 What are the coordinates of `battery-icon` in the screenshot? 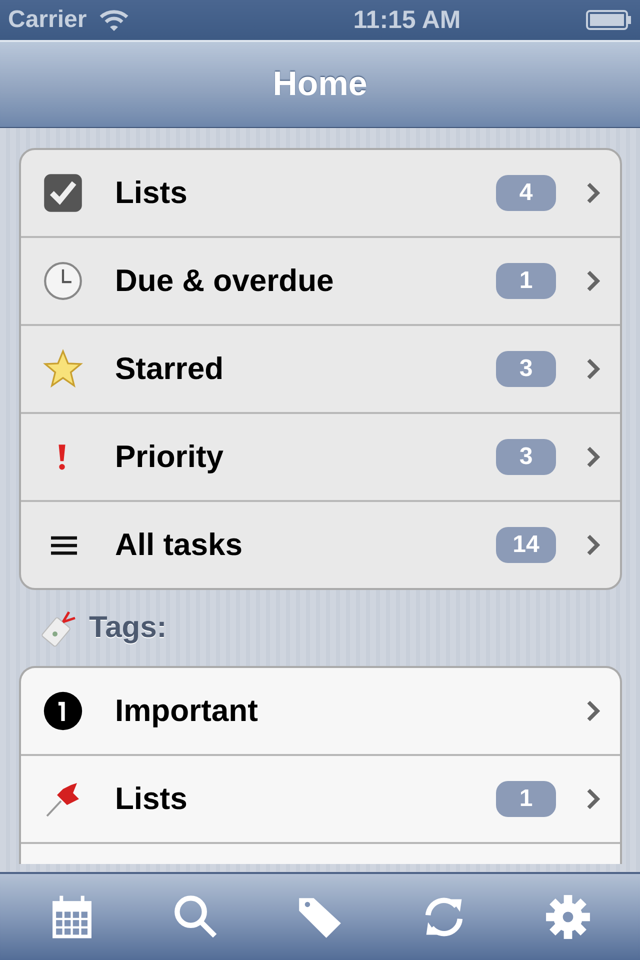 It's located at (609, 20).